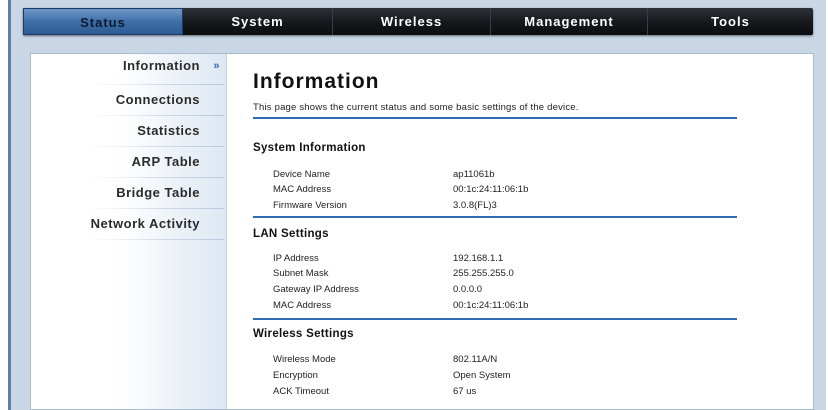 Image resolution: width=828 pixels, height=410 pixels. Describe the element at coordinates (503, 206) in the screenshot. I see `info-row: Firmware Version 3.0.8(FL)3` at that location.